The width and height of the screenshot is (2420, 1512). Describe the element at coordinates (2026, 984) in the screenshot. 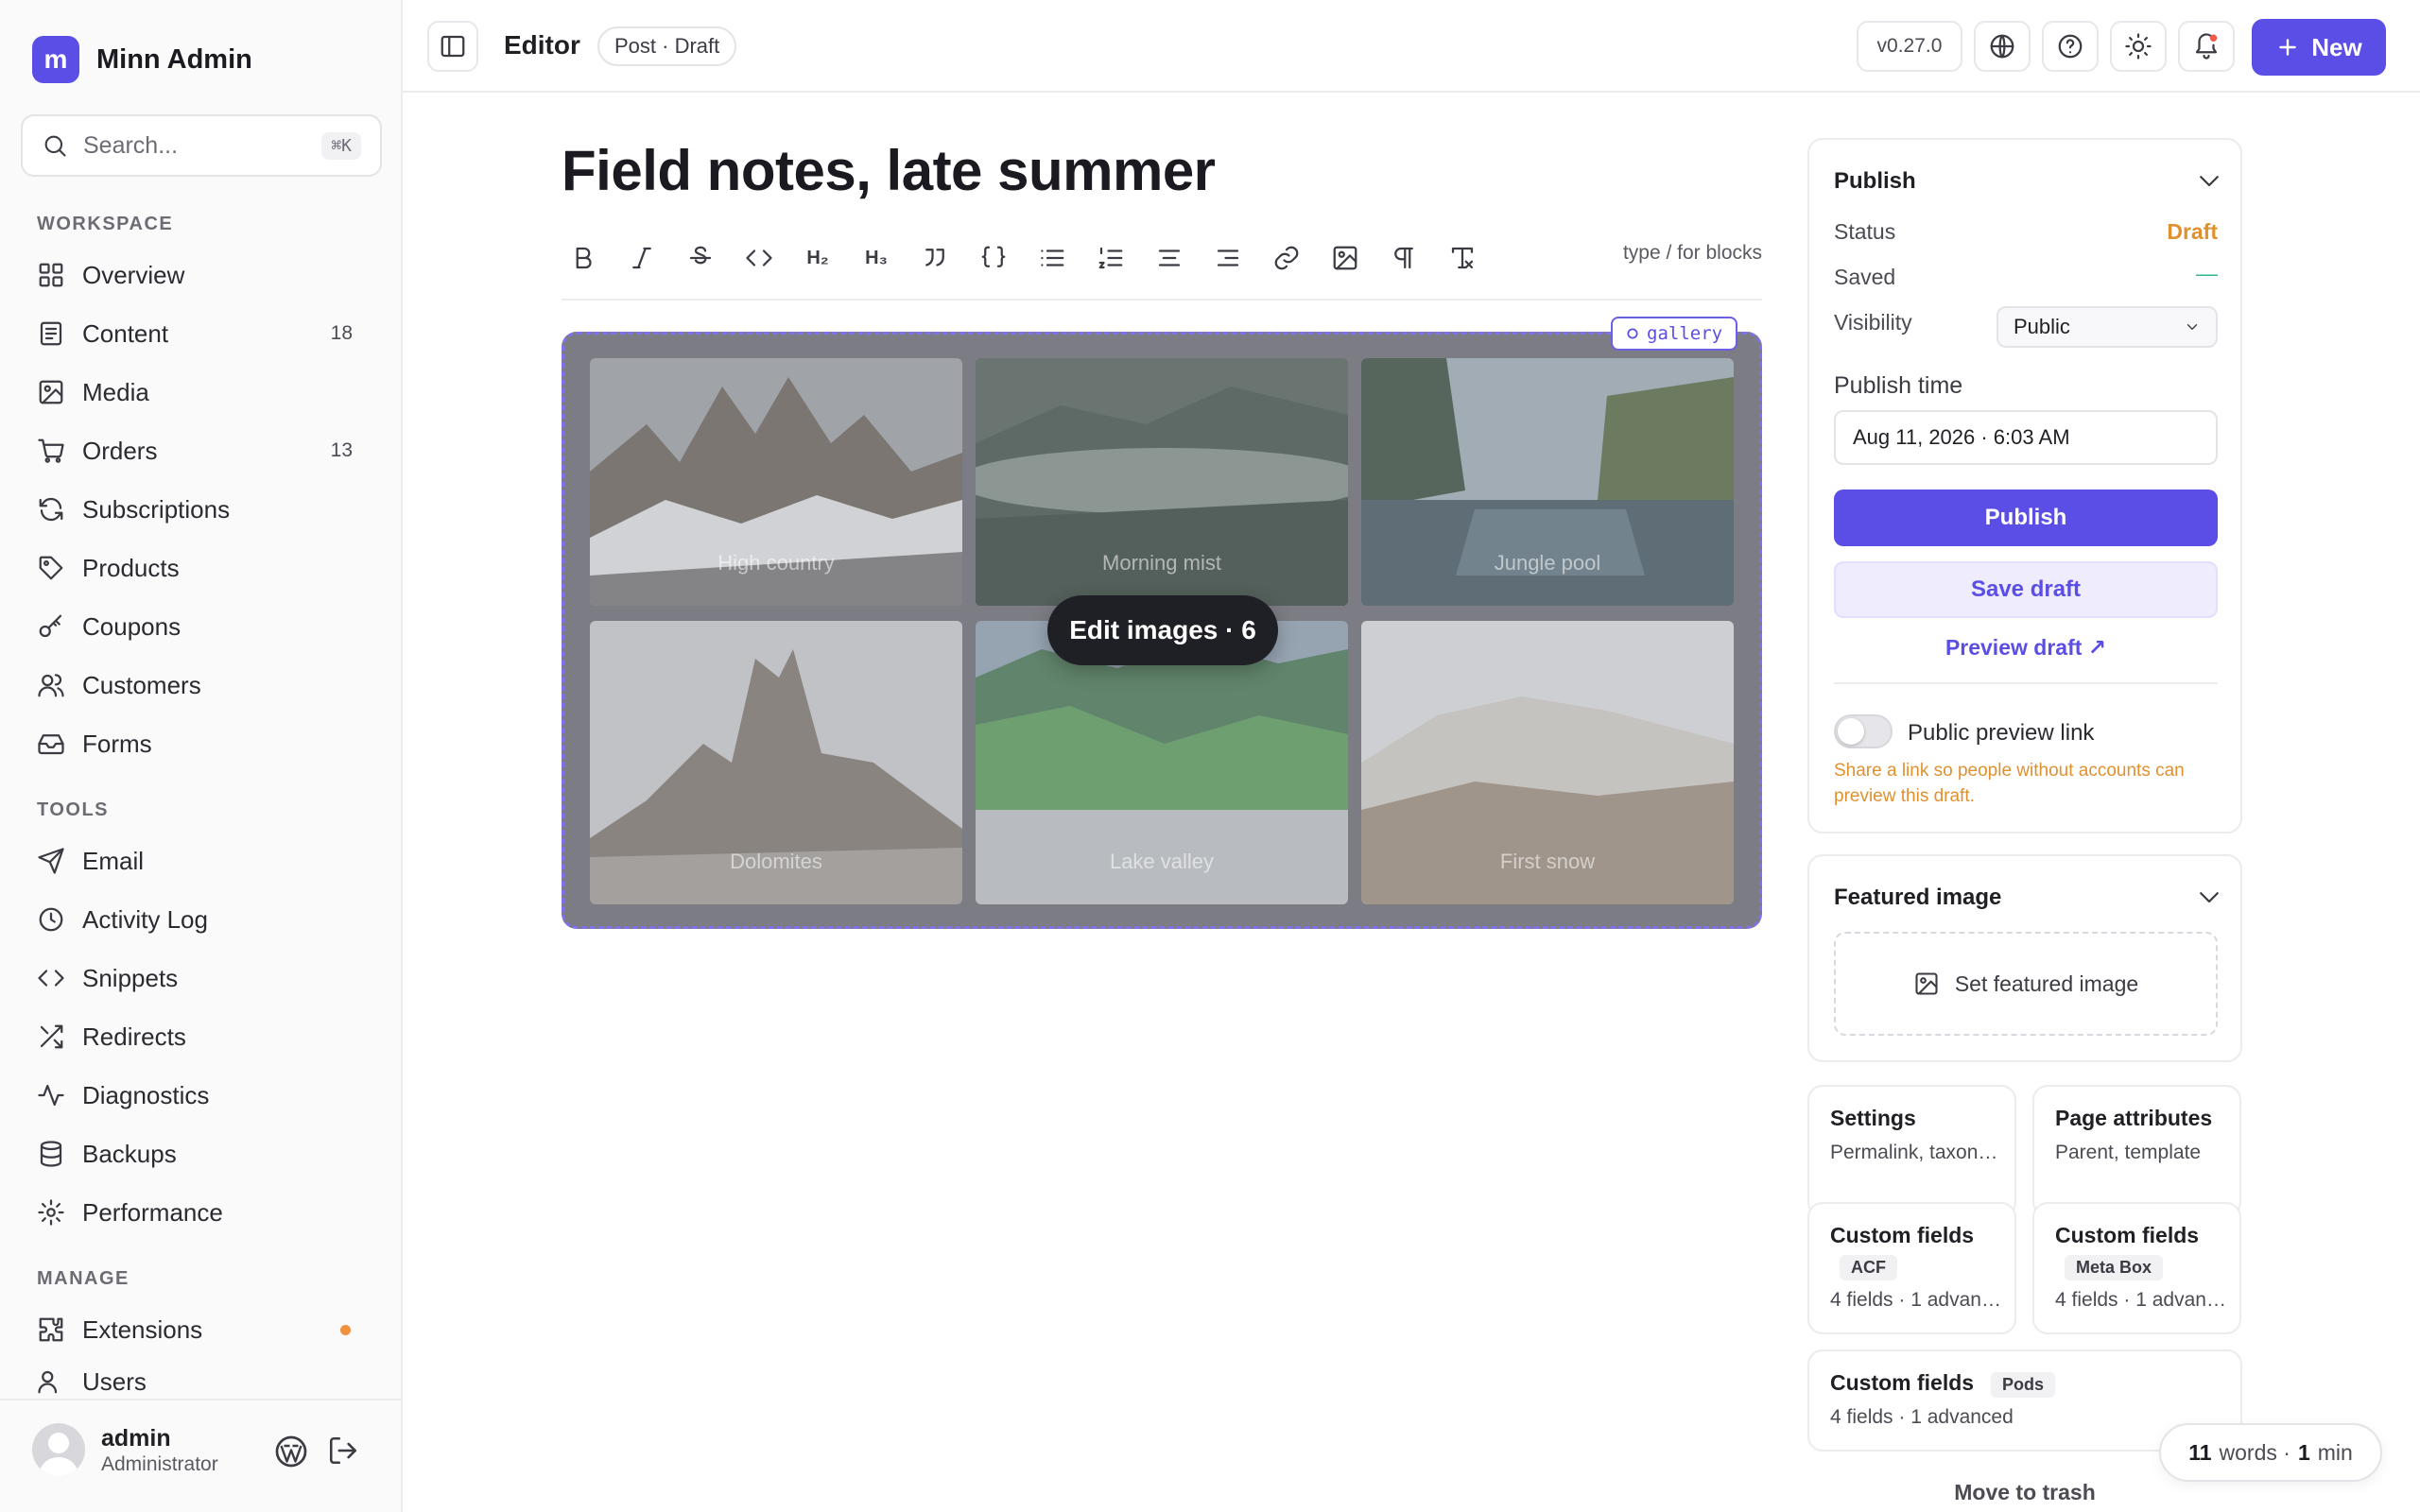

I see `set-featured-image-button: Set featured image` at that location.